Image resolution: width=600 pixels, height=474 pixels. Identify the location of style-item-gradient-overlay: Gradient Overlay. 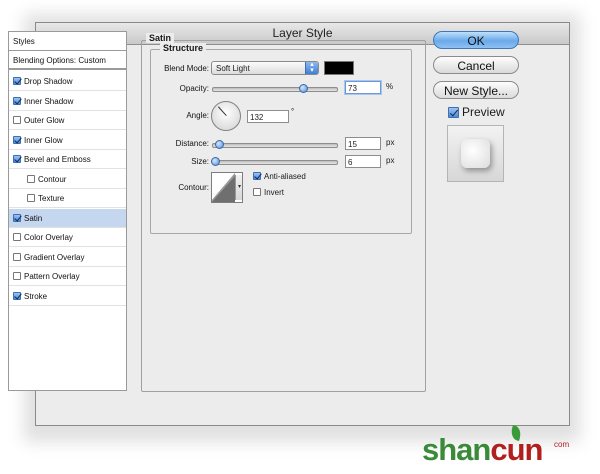
(67, 257).